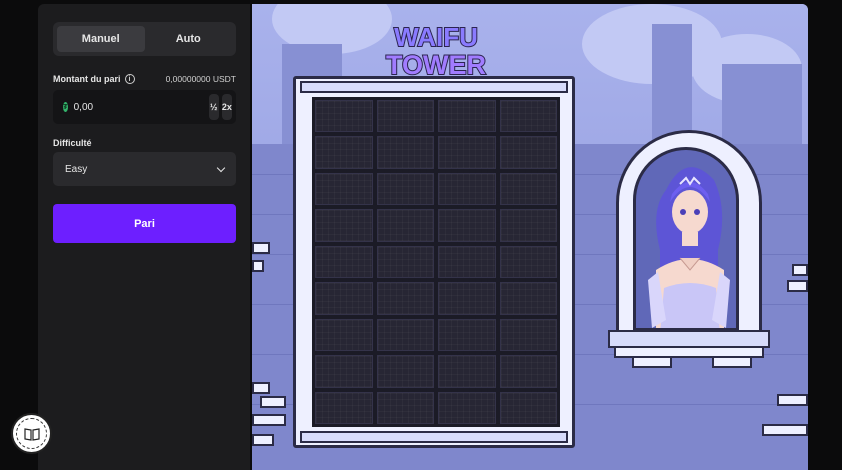  I want to click on bet-amount-label: Montant du pari, so click(87, 79).